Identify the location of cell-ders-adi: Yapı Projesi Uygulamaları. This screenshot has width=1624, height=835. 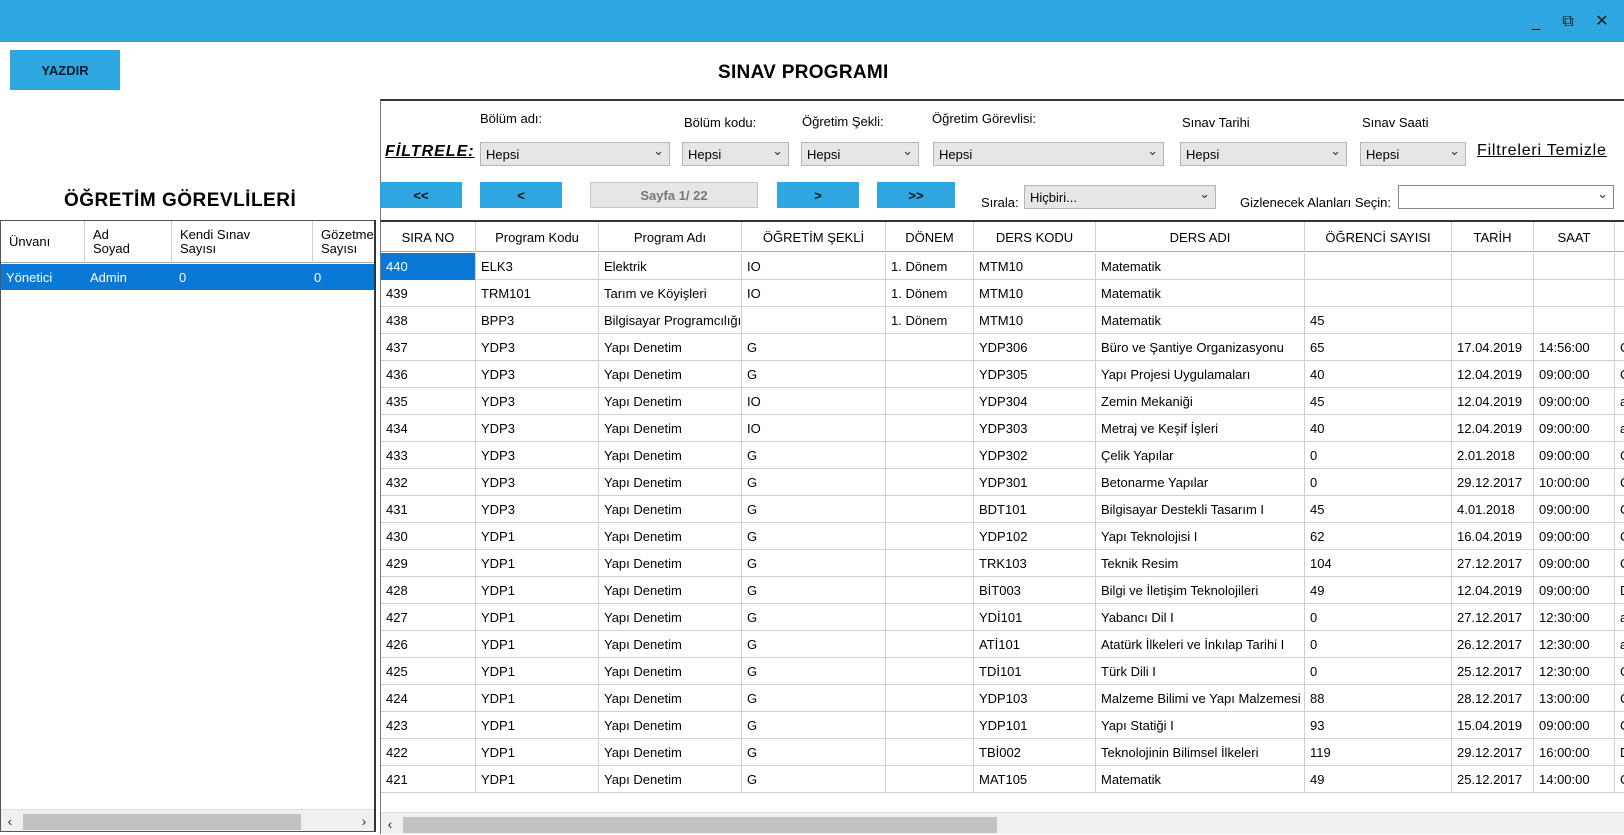
(1200, 374).